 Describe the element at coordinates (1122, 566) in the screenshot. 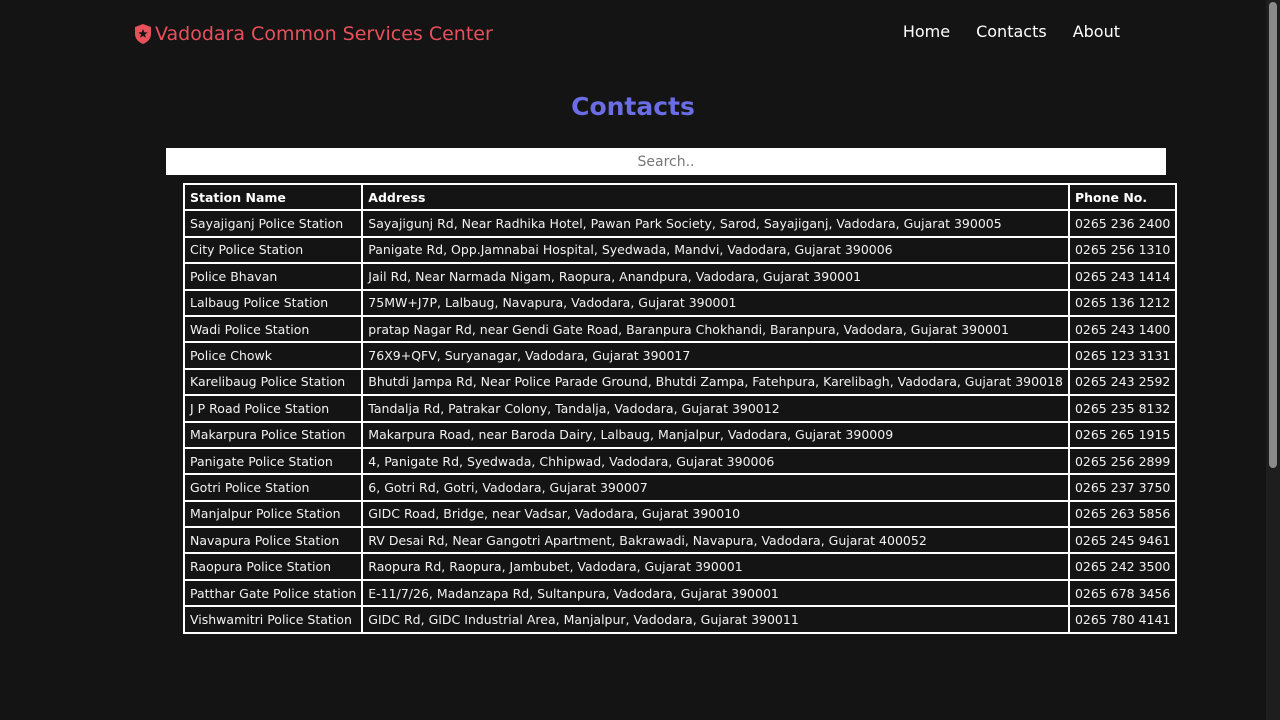

I see `cell-phone: 0265 242 3500` at that location.